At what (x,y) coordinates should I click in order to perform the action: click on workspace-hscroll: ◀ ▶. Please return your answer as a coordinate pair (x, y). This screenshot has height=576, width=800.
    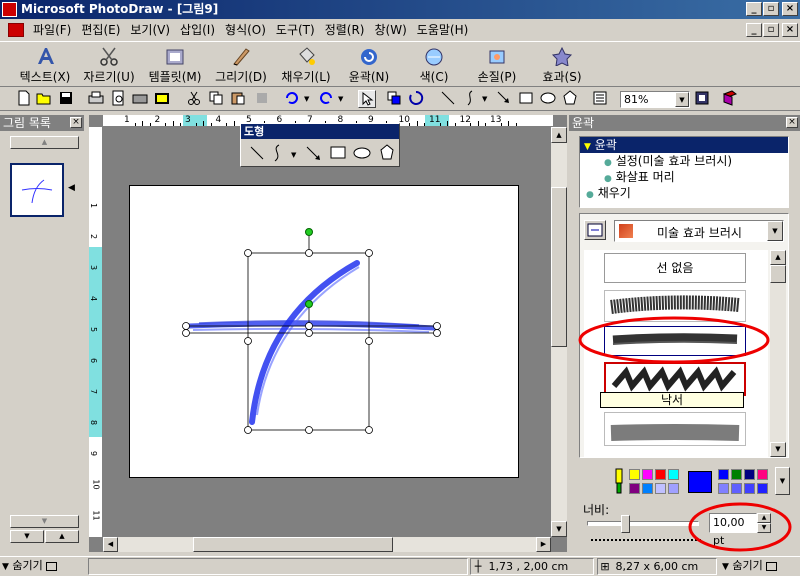
    Looking at the image, I should click on (327, 544).